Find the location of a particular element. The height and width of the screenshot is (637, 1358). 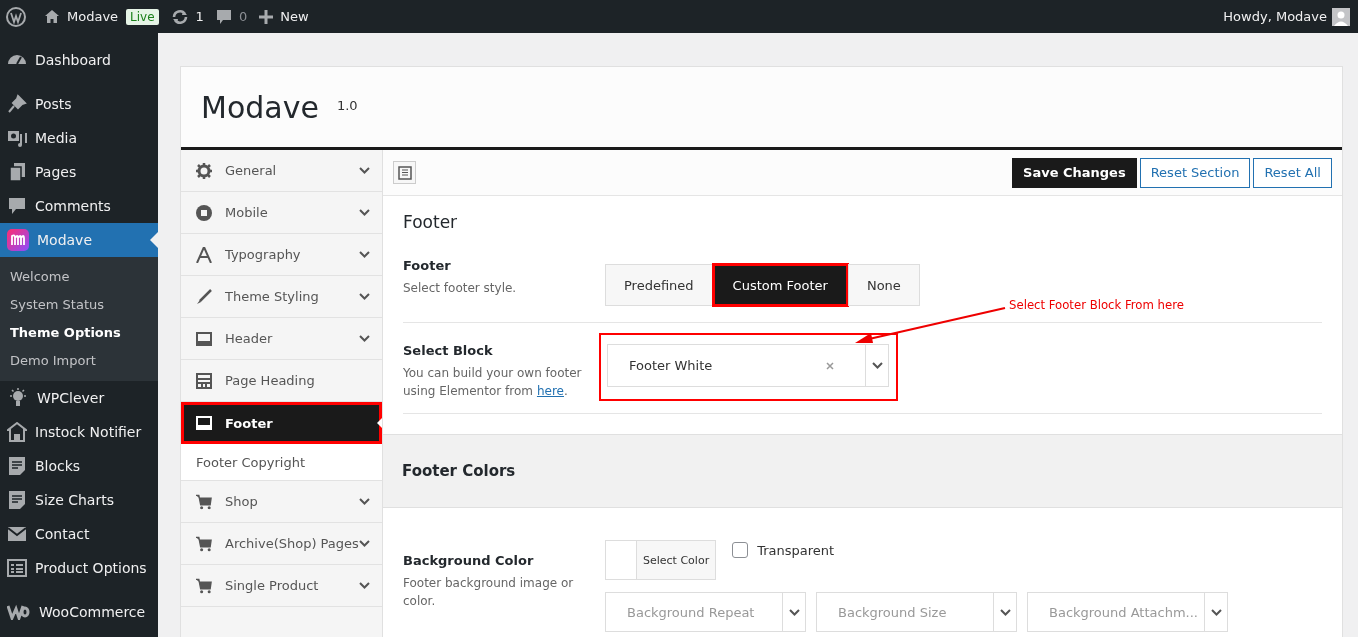

admin-submenu-item: System Status is located at coordinates (79, 305).